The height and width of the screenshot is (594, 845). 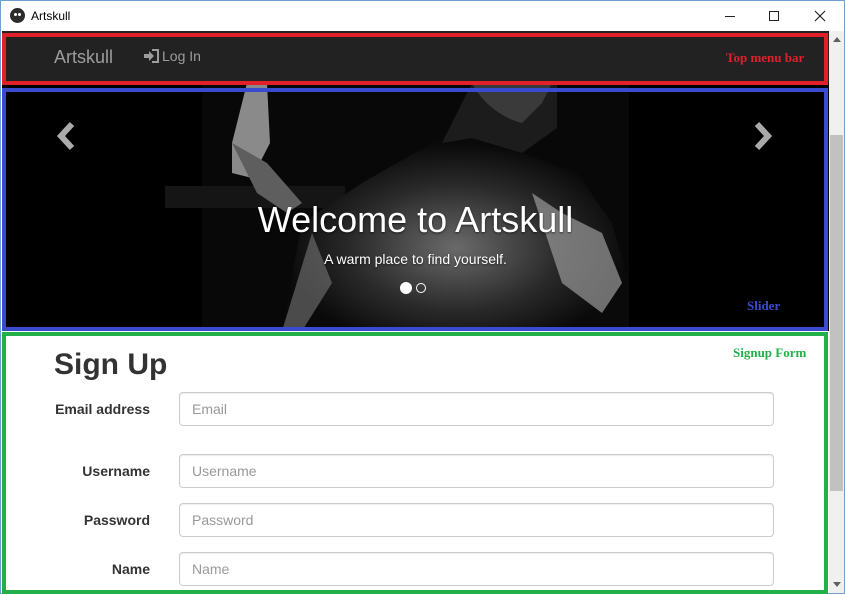 I want to click on login-icon, so click(x=151, y=56).